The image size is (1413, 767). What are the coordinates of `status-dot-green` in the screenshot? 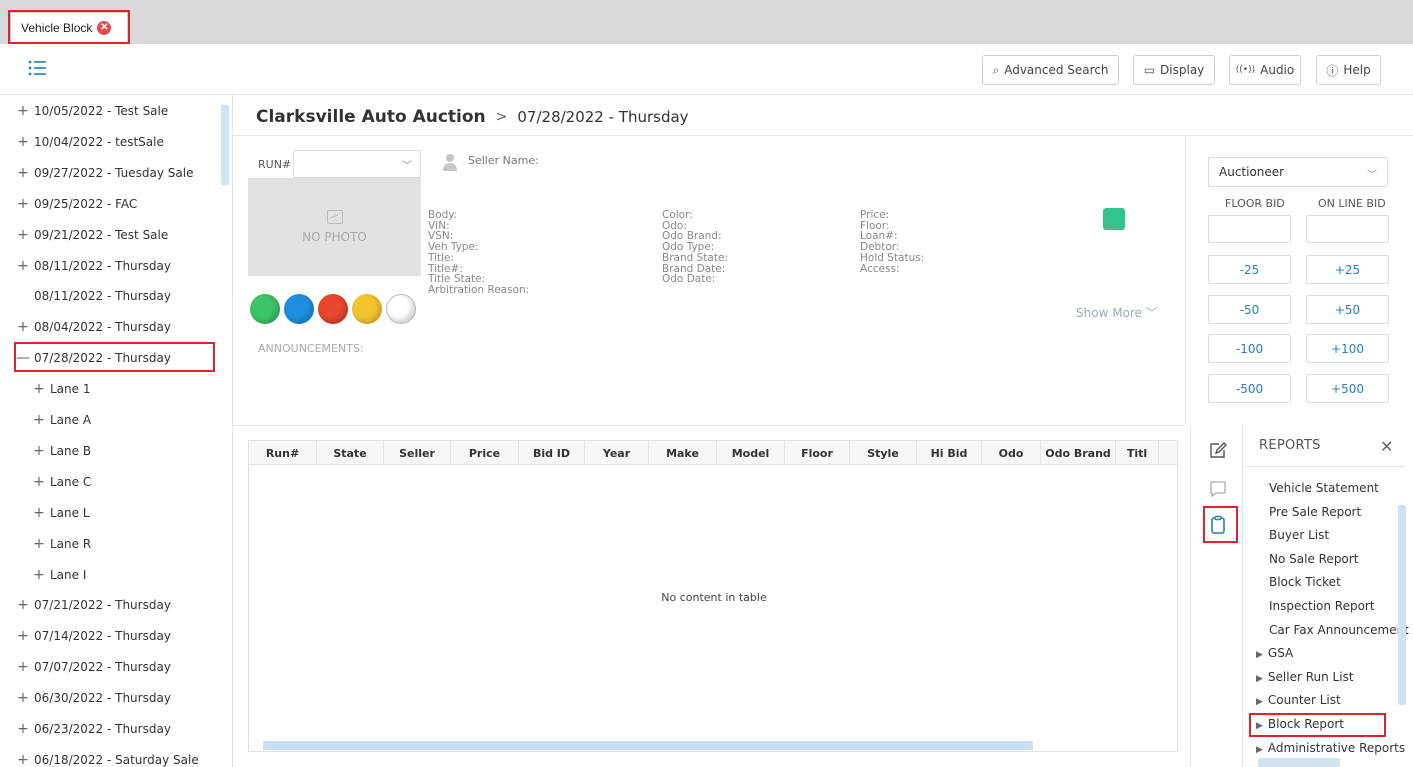 It's located at (265, 309).